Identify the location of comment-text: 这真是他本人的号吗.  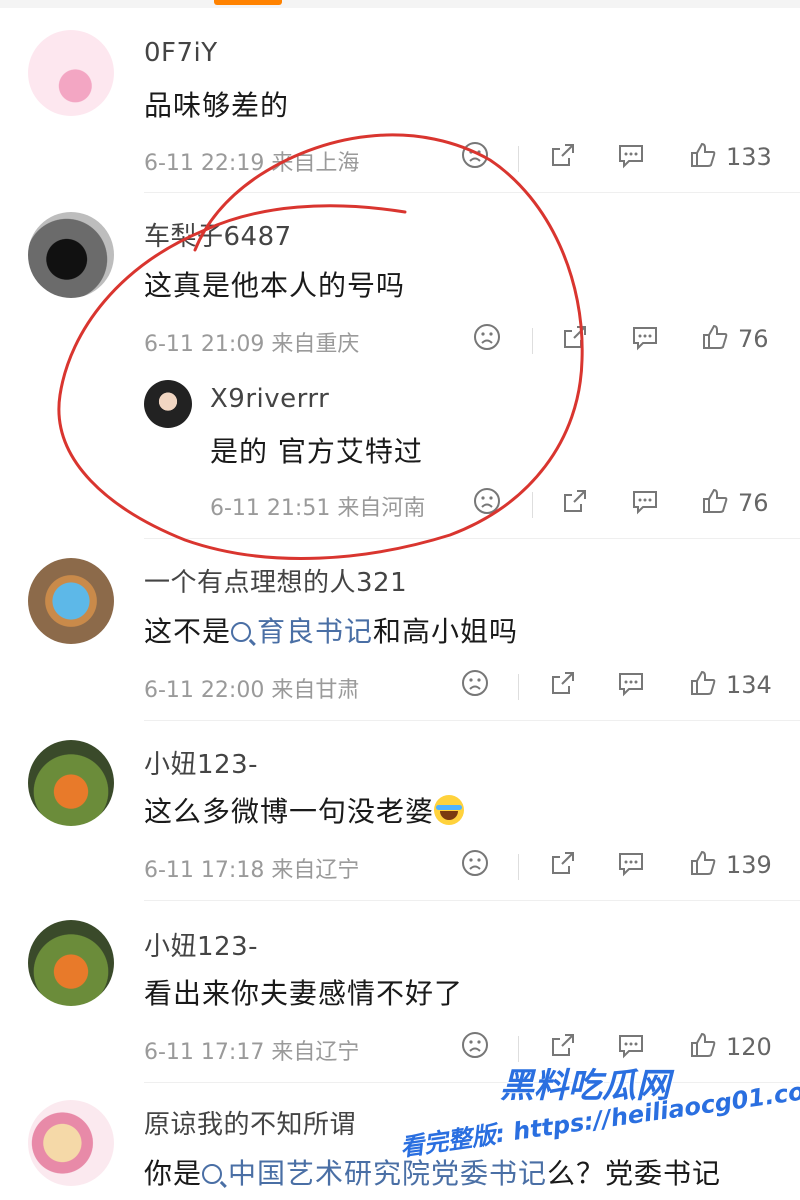
(275, 285).